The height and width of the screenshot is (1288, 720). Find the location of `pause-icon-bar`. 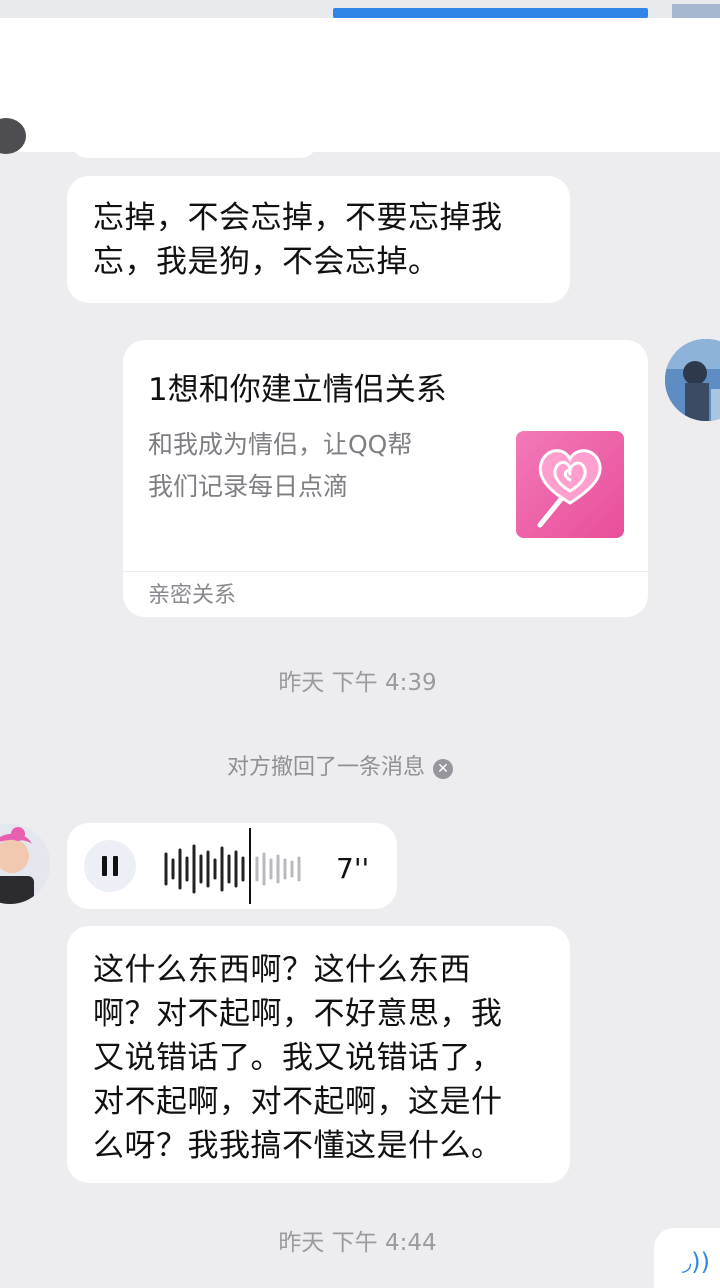

pause-icon-bar is located at coordinates (115, 866).